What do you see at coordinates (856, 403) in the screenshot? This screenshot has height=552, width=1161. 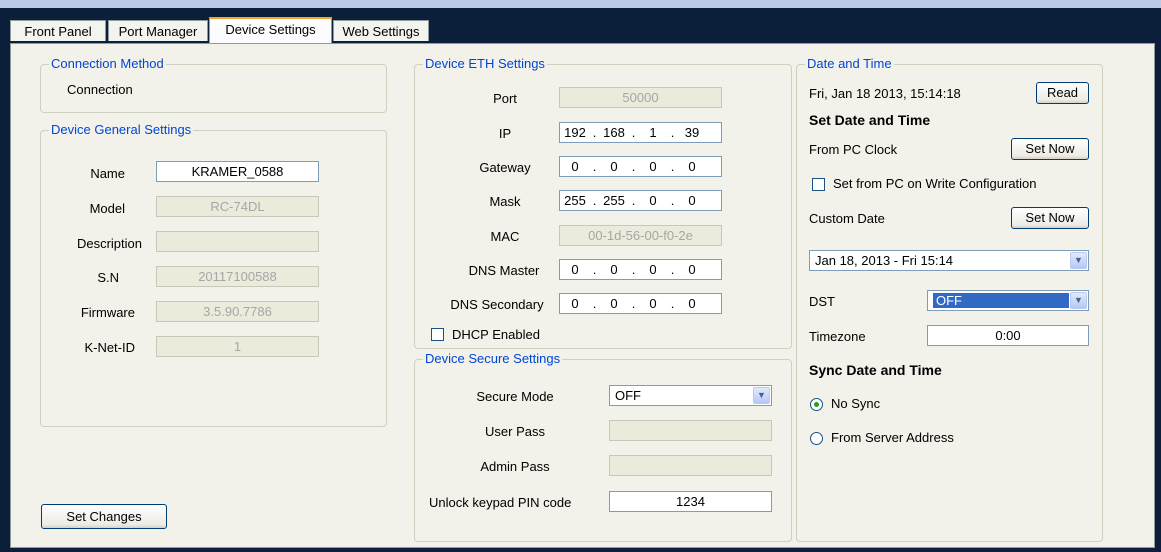 I see `no-sync-label: No Sync` at bounding box center [856, 403].